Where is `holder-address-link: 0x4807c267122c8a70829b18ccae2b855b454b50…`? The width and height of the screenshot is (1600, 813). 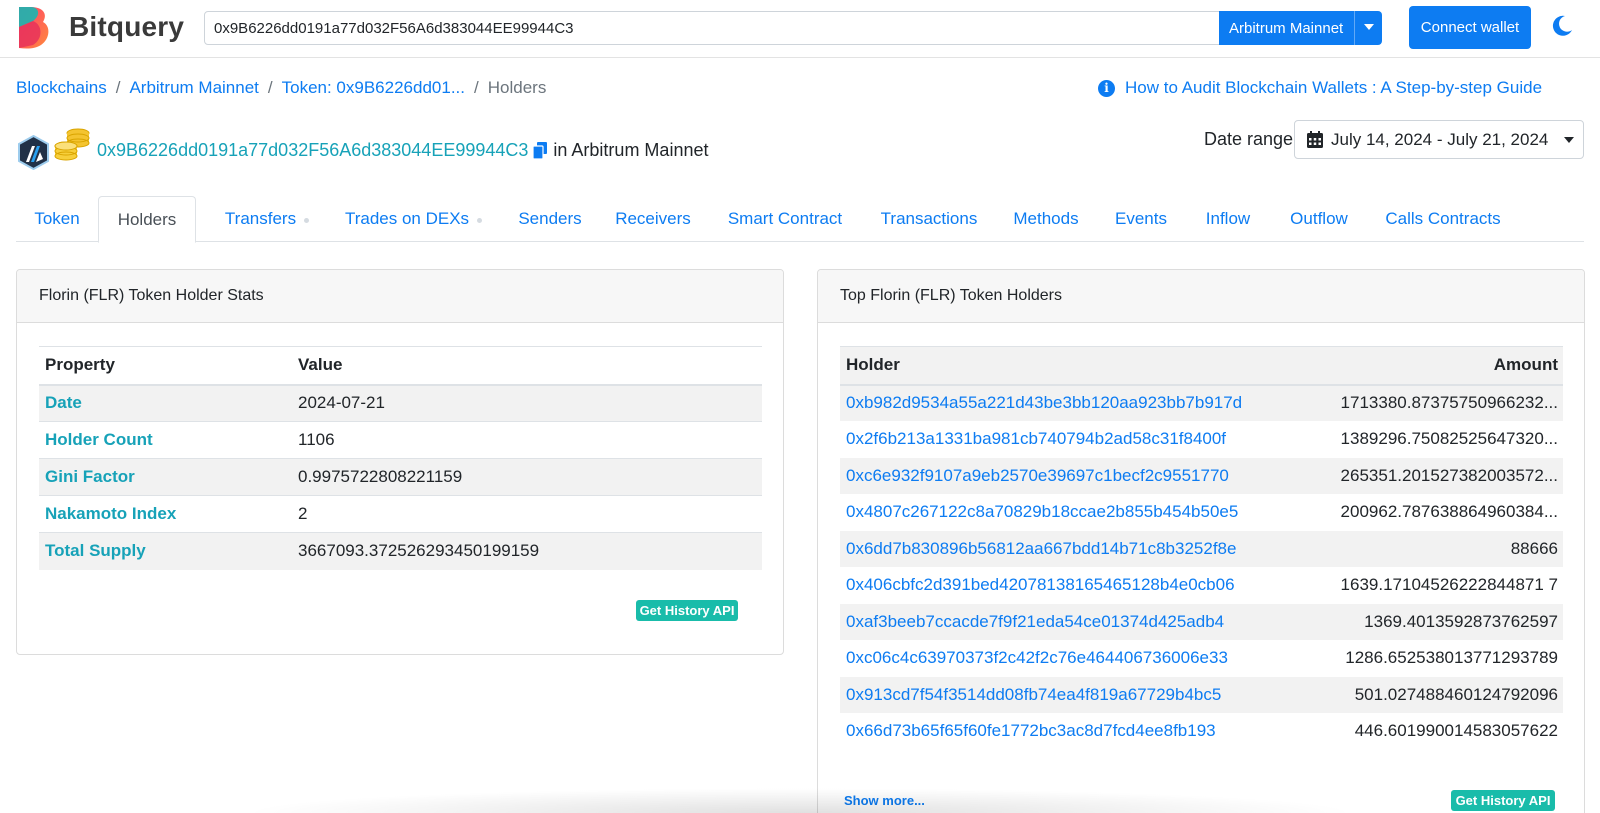
holder-address-link: 0x4807c267122c8a70829b18ccae2b855b454b50… is located at coordinates (1070, 512).